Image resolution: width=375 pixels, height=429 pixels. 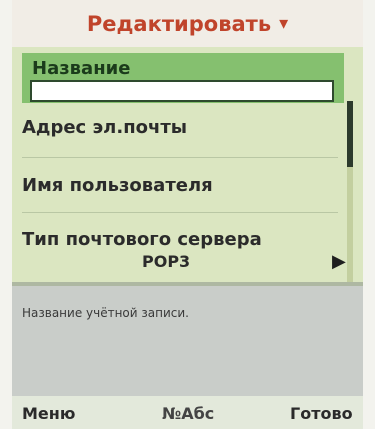 I want to click on field-username: Имя пользователя, so click(x=180, y=185).